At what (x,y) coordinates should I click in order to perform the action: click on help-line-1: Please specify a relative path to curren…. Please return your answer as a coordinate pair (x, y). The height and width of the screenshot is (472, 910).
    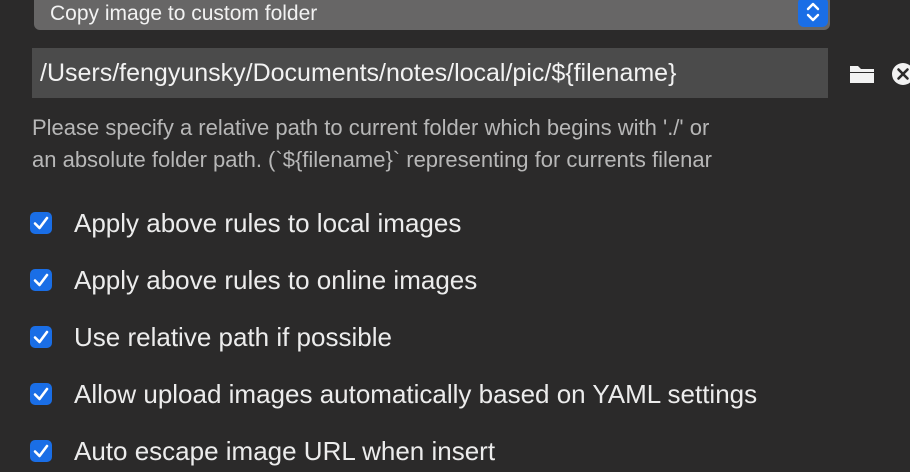
    Looking at the image, I should click on (371, 127).